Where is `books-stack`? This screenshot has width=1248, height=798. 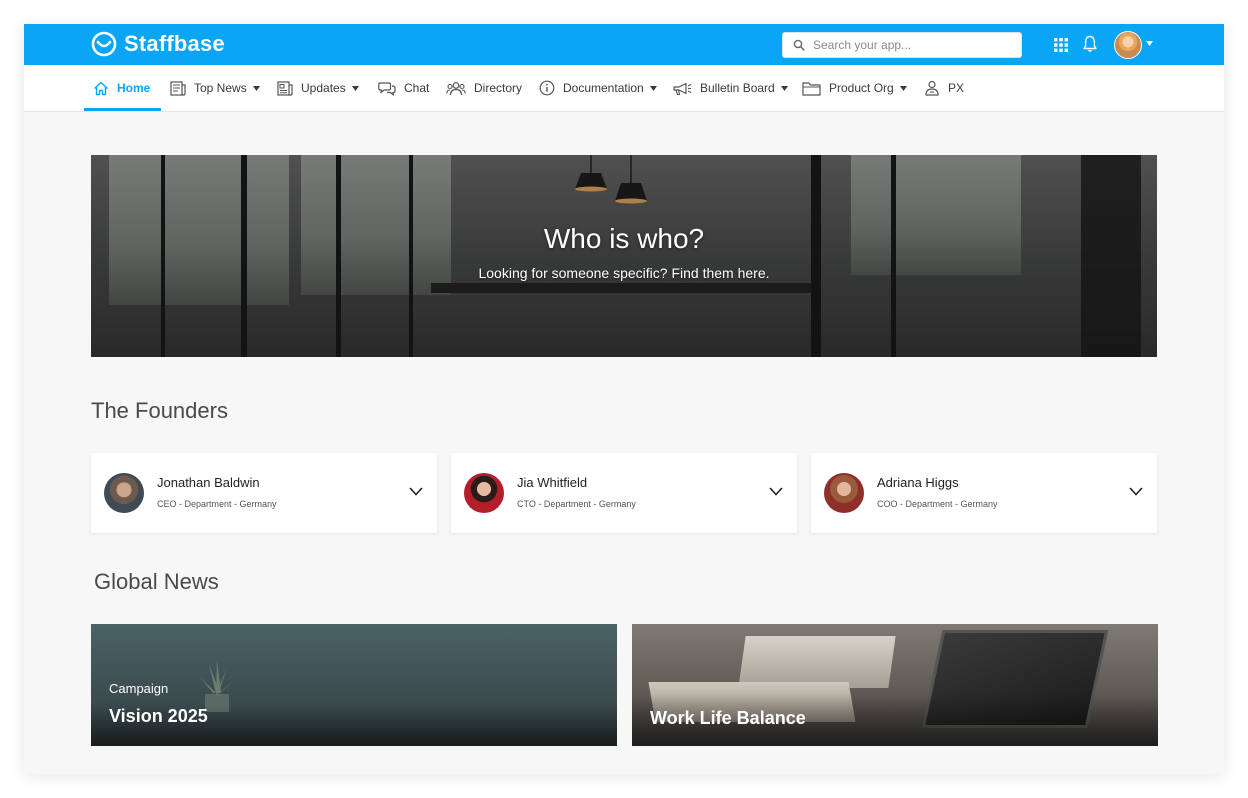 books-stack is located at coordinates (817, 662).